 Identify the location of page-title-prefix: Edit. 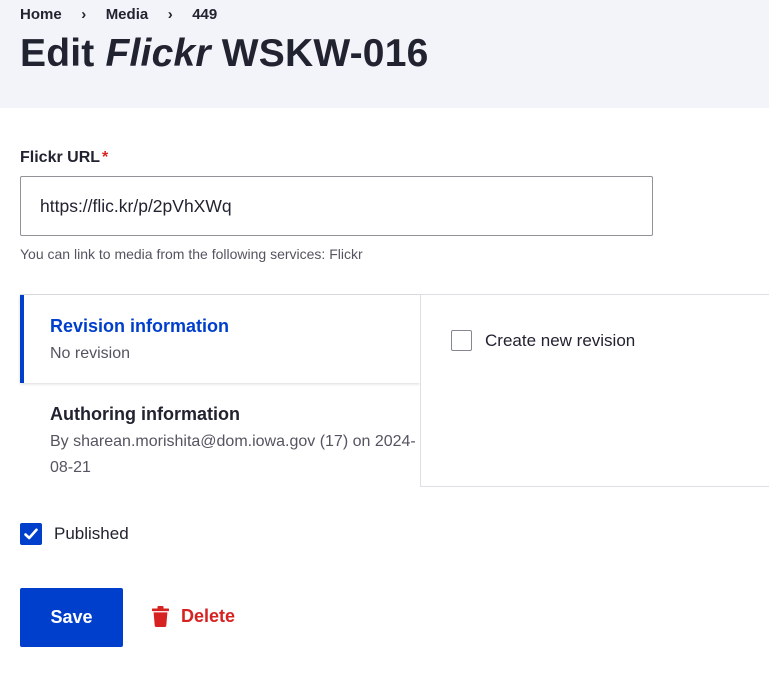
(63, 53).